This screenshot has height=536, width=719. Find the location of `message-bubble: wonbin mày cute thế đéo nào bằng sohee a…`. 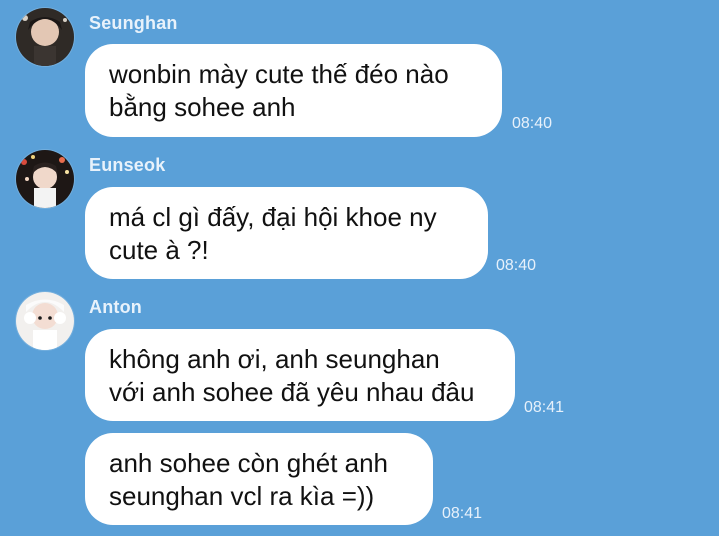

message-bubble: wonbin mày cute thế đéo nào bằng sohee a… is located at coordinates (293, 90).